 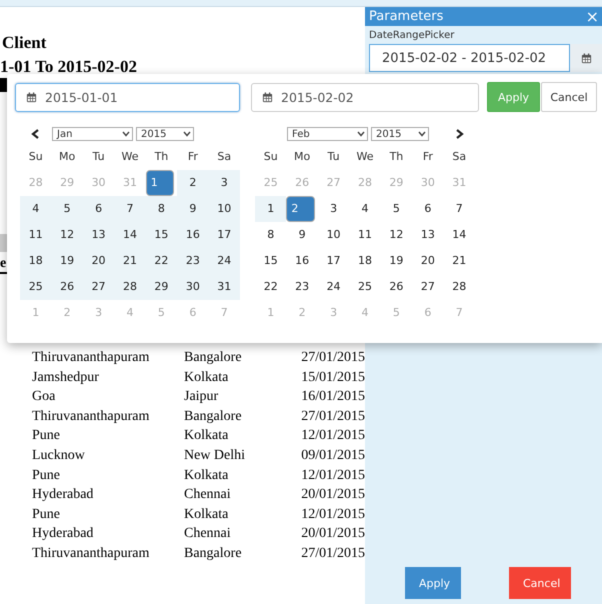 I want to click on calendar-day: 31, so click(x=224, y=287).